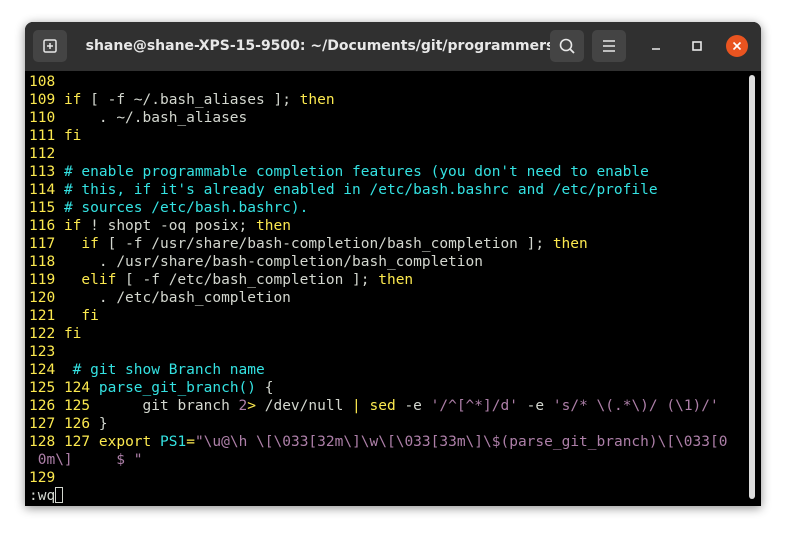  I want to click on search-icon, so click(567, 46).